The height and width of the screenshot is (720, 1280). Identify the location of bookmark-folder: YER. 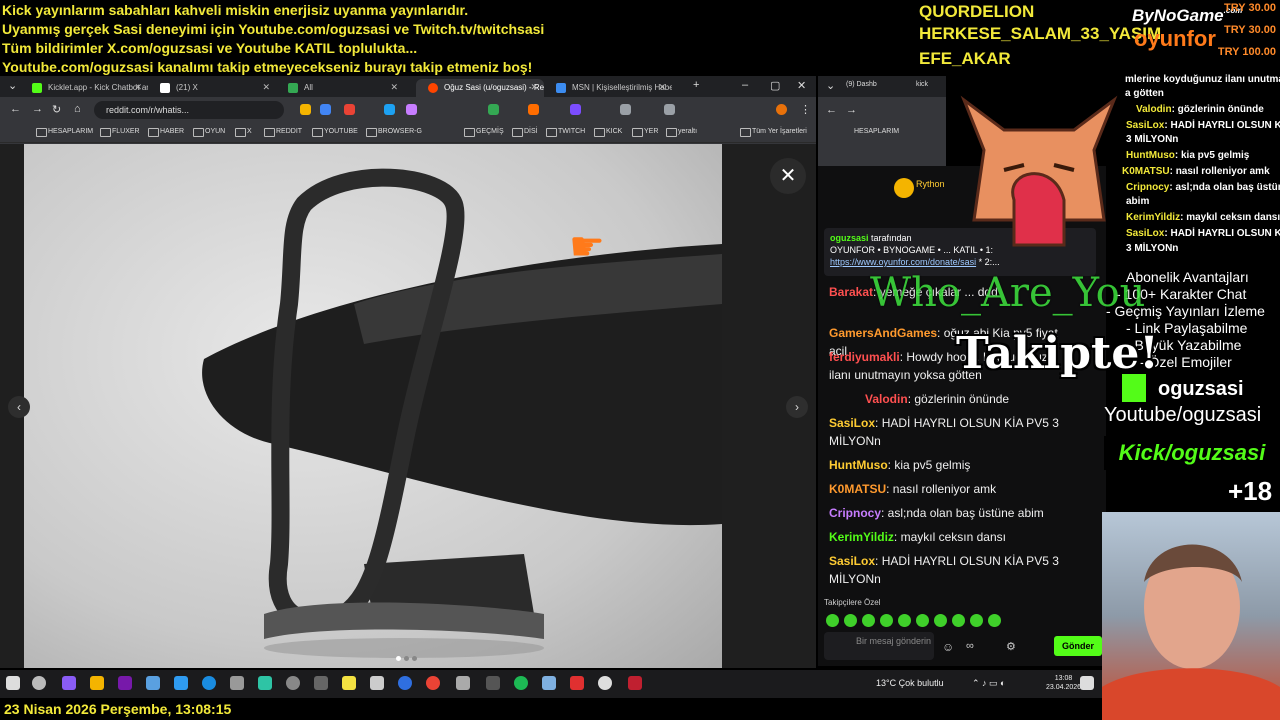
(645, 132).